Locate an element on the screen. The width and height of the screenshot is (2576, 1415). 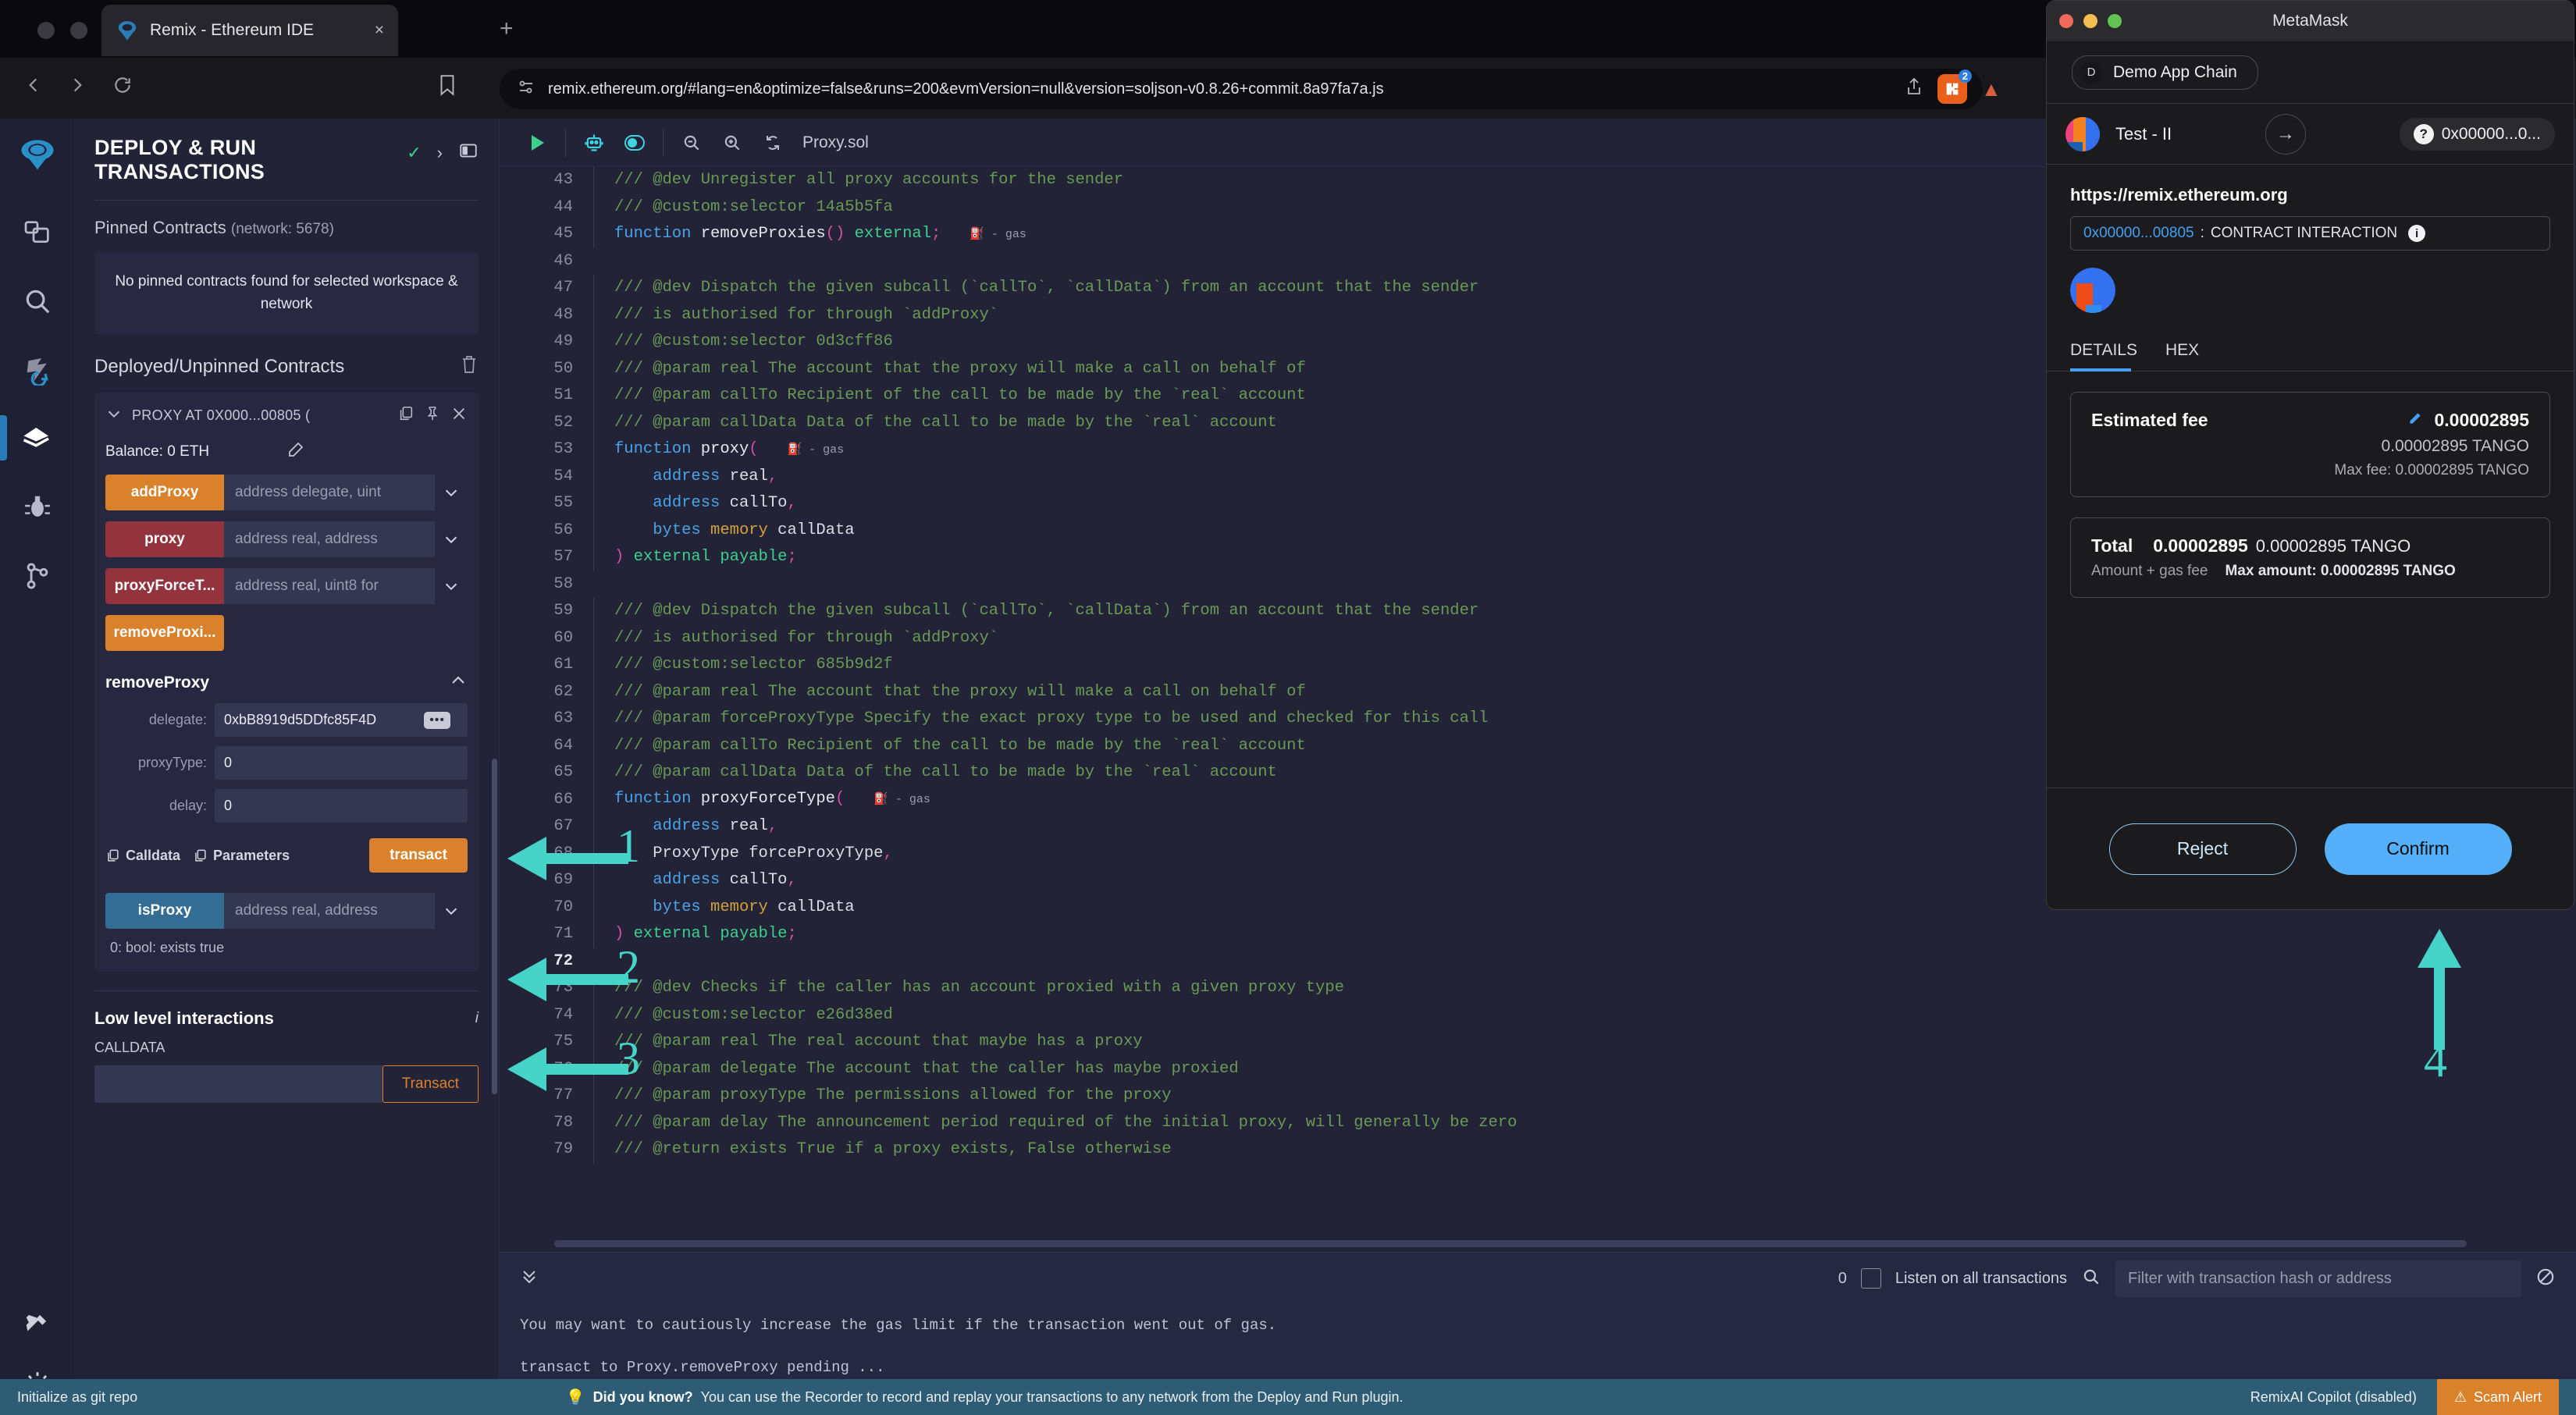
metamask-traffic-lights is located at coordinates (2090, 21).